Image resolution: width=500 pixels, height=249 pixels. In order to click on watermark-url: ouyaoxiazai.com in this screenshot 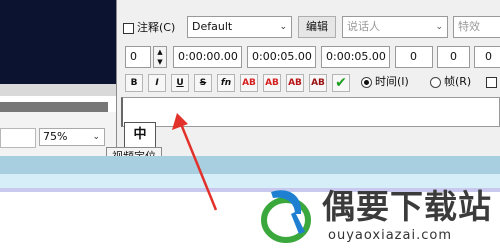, I will do `click(390, 235)`.